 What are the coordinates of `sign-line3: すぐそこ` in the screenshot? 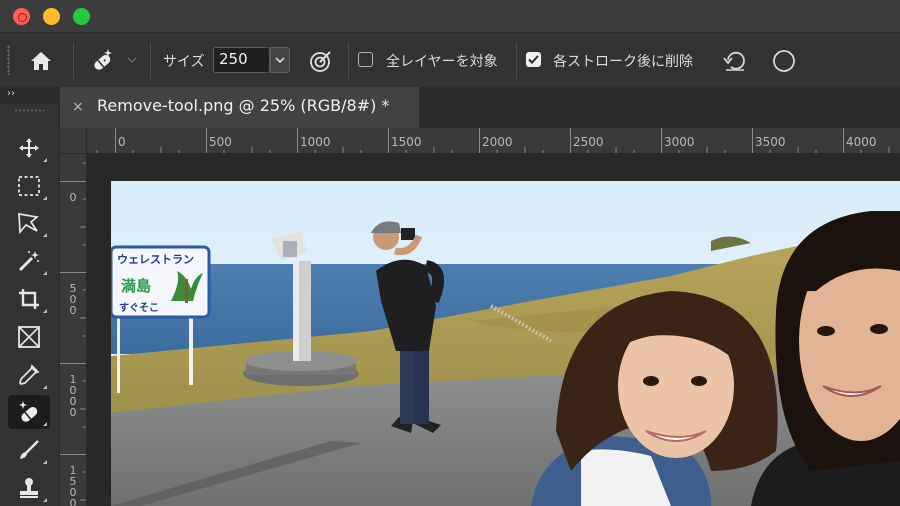 It's located at (139, 308).